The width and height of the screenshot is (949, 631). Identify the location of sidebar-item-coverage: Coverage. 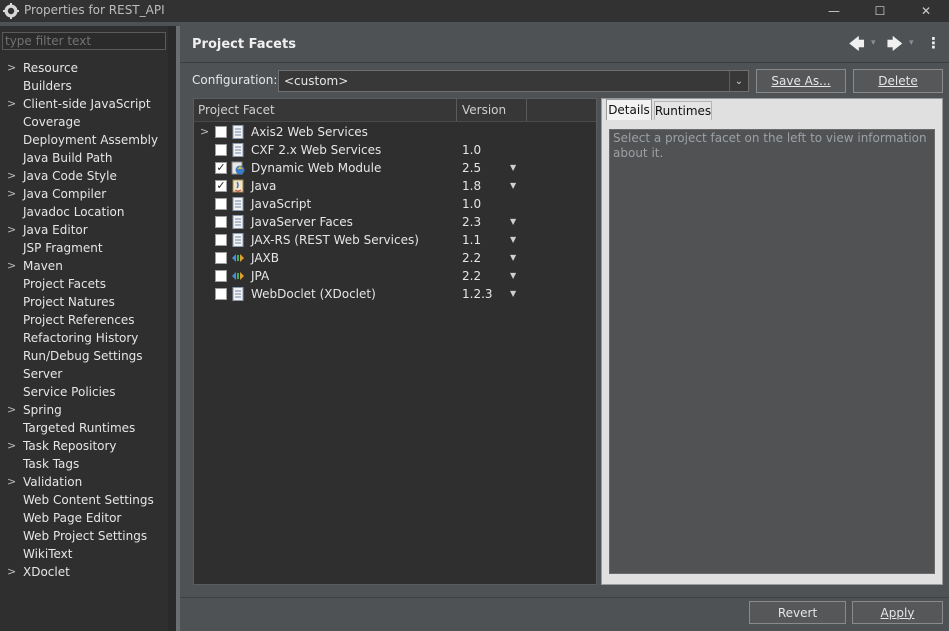
(84, 122).